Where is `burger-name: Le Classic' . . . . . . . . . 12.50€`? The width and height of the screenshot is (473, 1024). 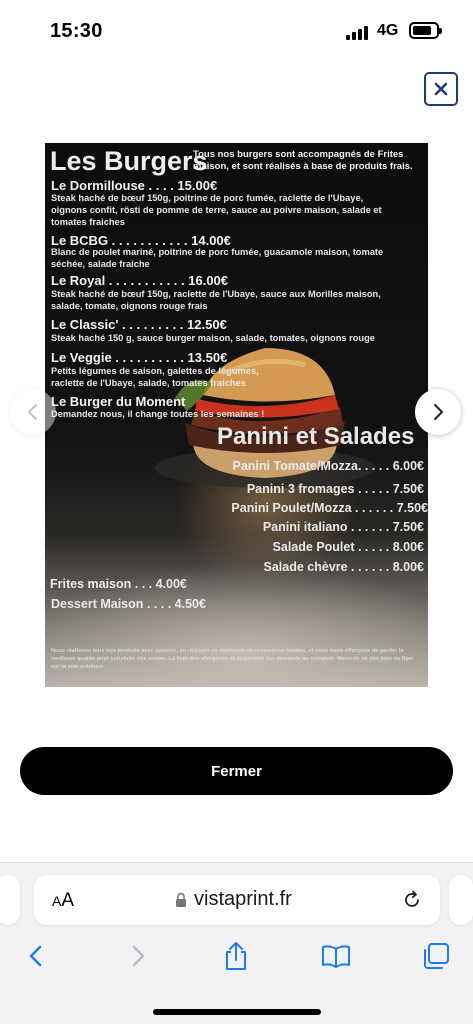 burger-name: Le Classic' . . . . . . . . . 12.50€ is located at coordinates (139, 324).